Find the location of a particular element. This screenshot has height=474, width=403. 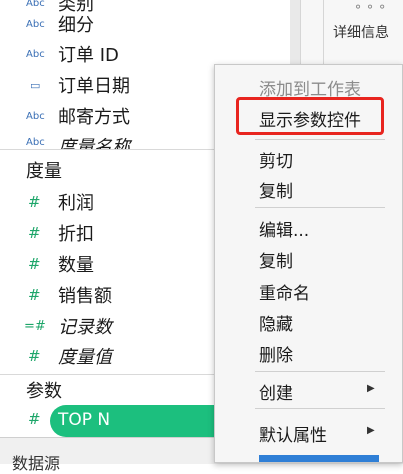

field-label: 订单 ID is located at coordinates (88, 55).